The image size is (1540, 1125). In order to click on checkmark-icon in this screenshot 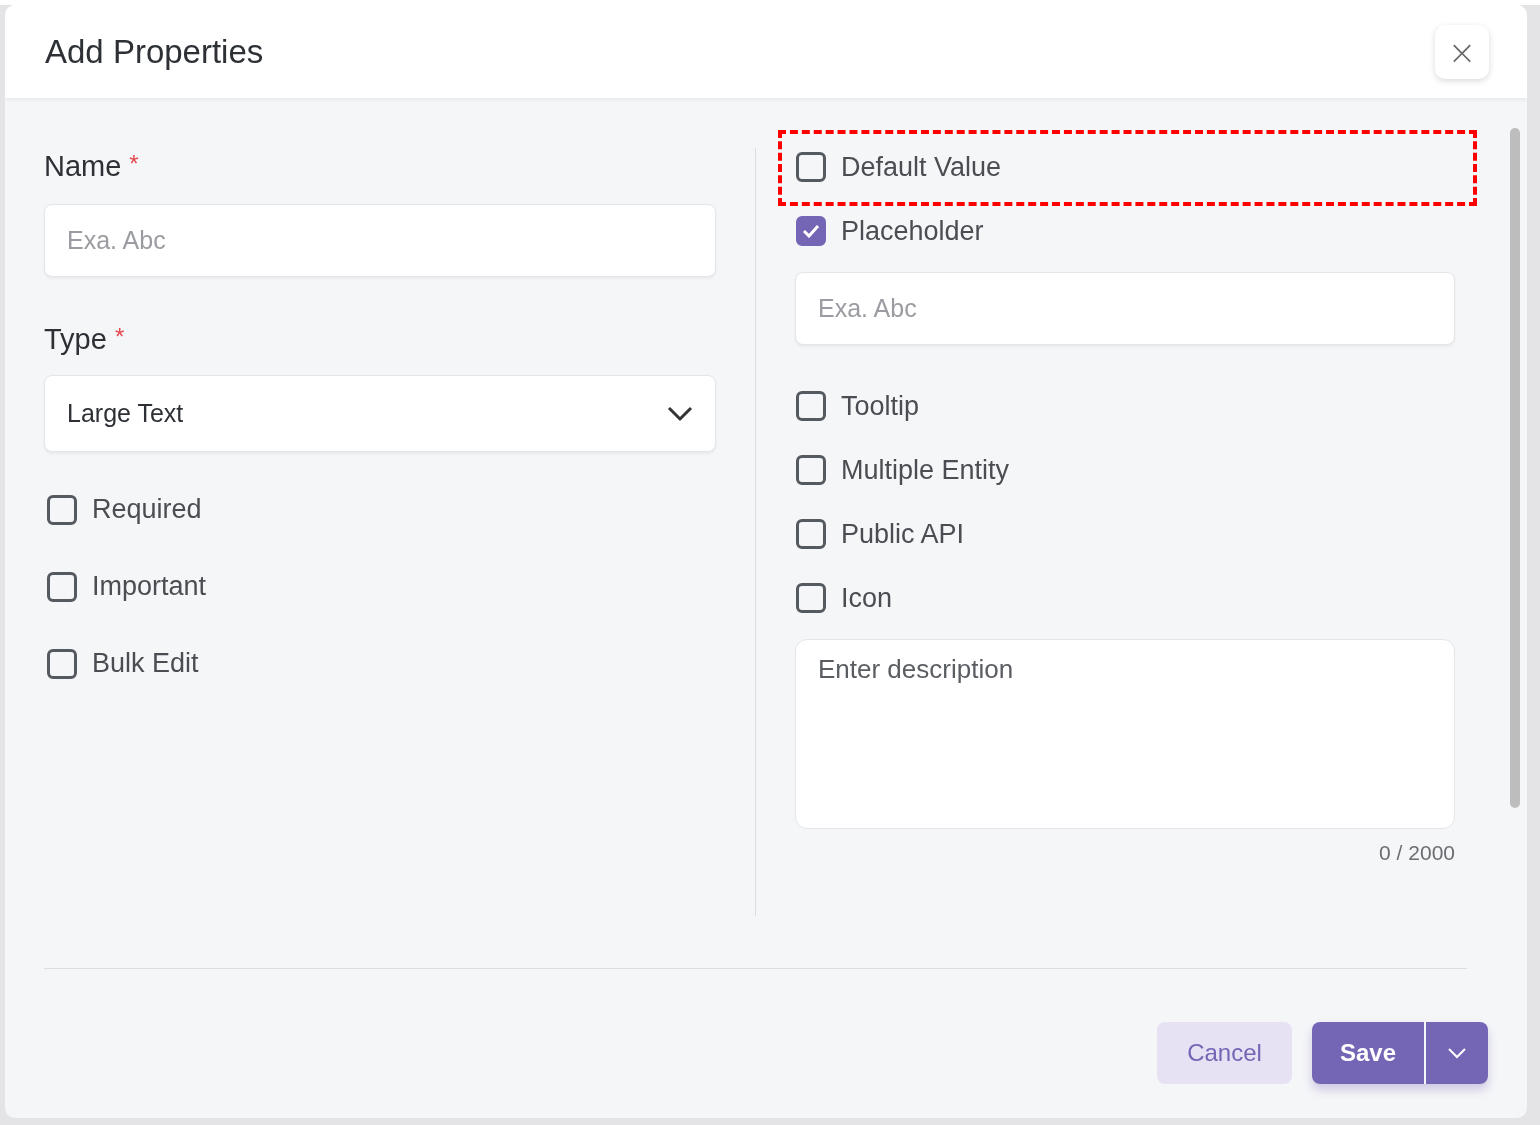, I will do `click(811, 231)`.